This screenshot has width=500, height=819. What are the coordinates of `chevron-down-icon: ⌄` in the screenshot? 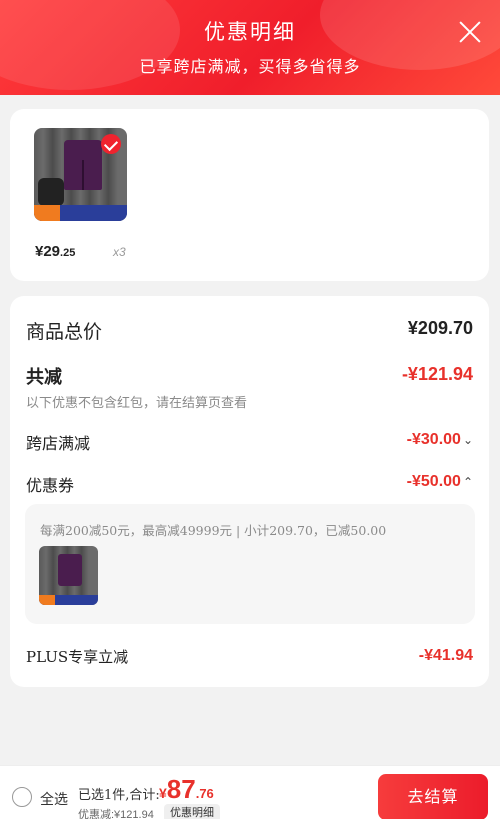 It's located at (468, 440).